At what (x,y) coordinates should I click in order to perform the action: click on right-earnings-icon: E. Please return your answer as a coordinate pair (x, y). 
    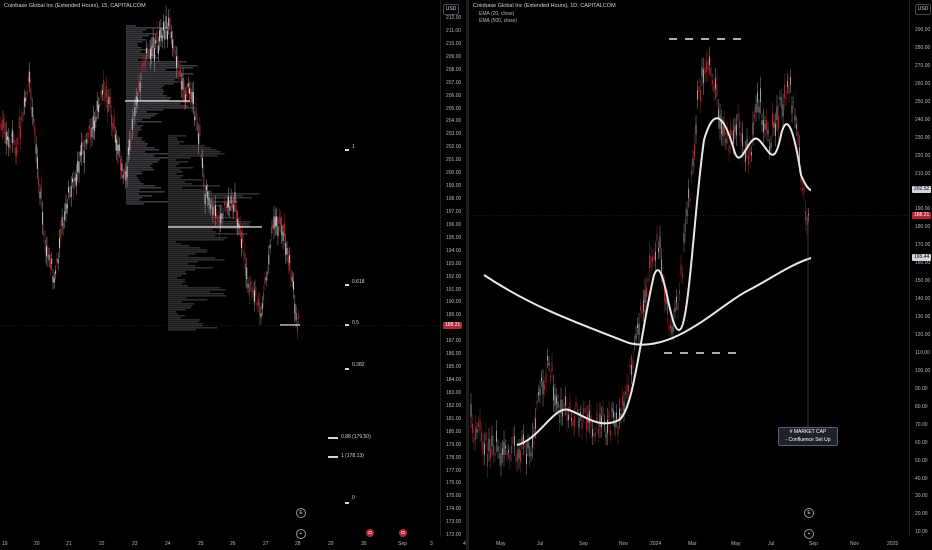
    Looking at the image, I should click on (809, 513).